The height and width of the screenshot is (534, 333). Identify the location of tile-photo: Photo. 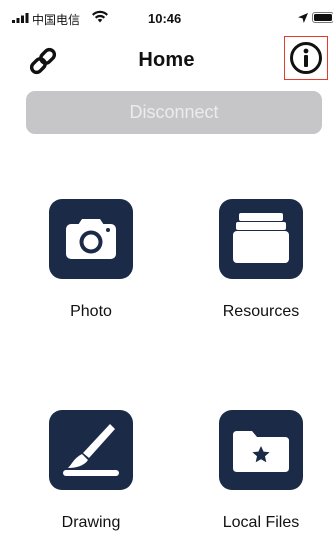
(91, 260).